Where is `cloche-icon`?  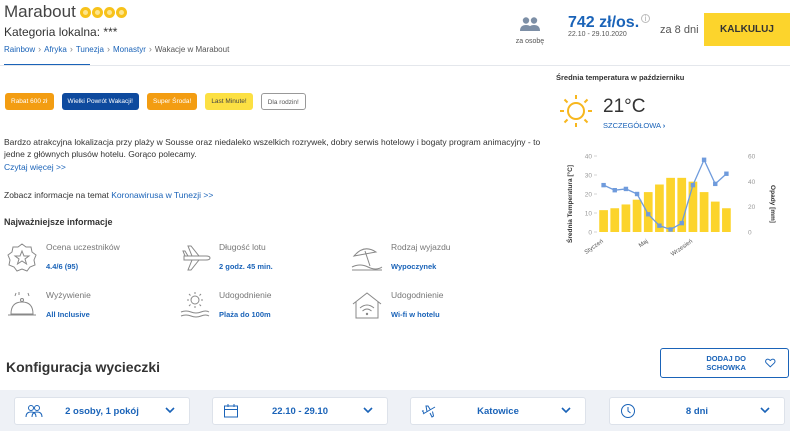 cloche-icon is located at coordinates (22, 304).